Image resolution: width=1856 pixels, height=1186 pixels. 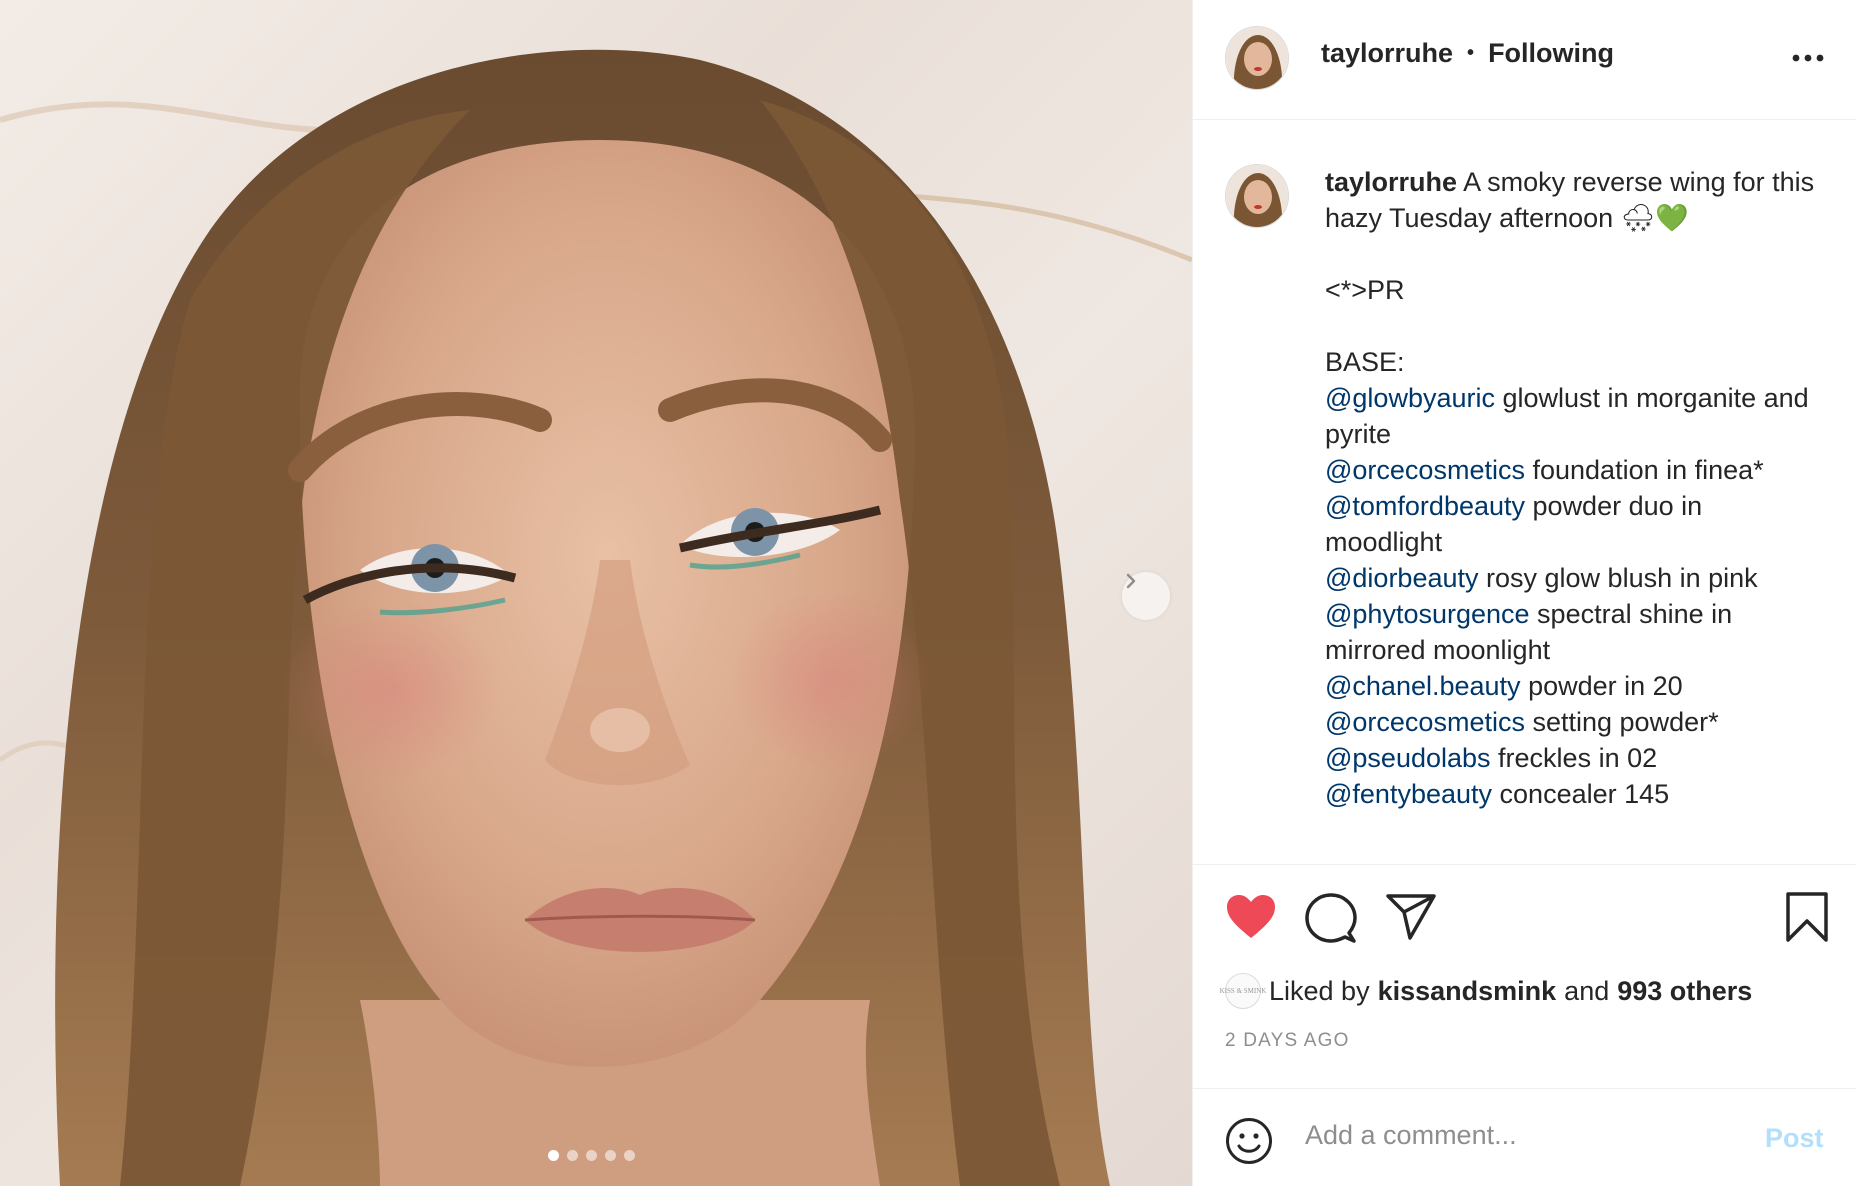 What do you see at coordinates (1622, 578) in the screenshot?
I see `product-text: rosy glow blush in pink` at bounding box center [1622, 578].